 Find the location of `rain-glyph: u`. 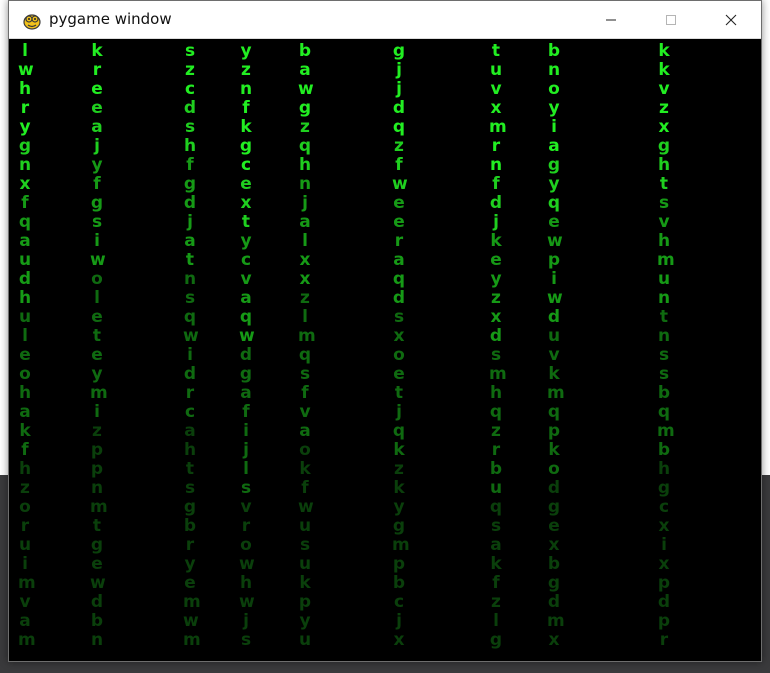

rain-glyph: u is located at coordinates (554, 336).